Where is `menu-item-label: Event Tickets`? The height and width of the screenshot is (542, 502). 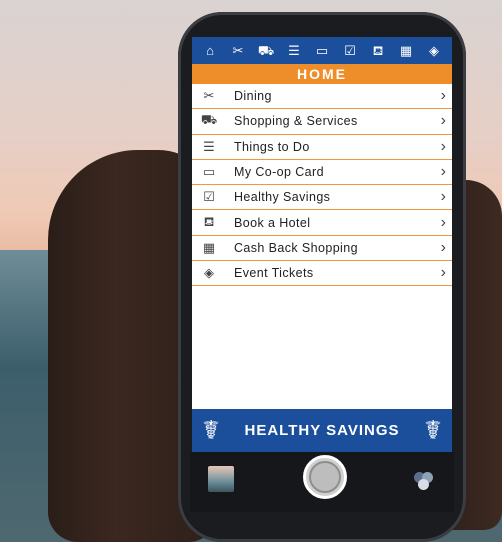
menu-item-label: Event Tickets is located at coordinates (274, 273).